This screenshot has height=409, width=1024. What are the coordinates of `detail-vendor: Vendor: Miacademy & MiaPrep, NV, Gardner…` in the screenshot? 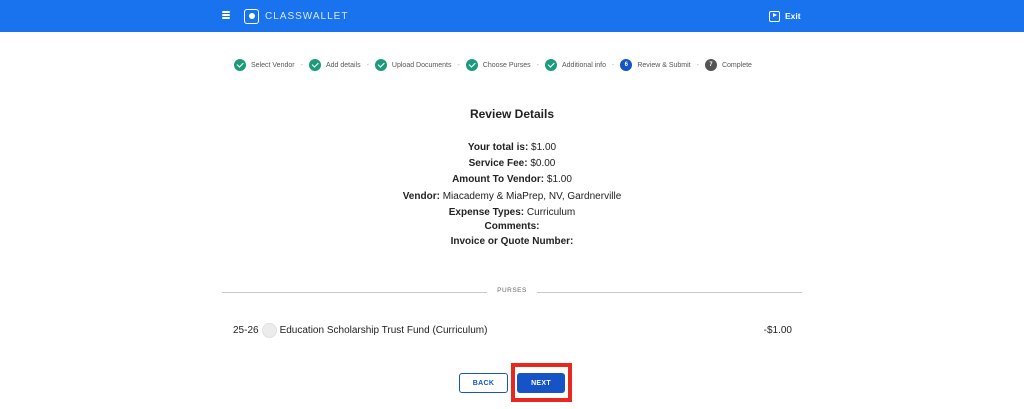 It's located at (512, 196).